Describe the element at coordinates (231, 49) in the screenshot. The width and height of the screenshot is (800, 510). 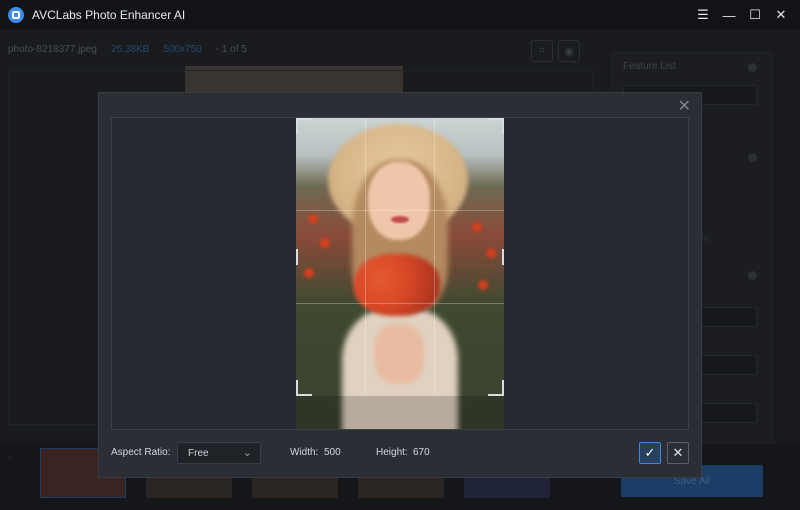
I see `page-counter: - 1 of 5` at that location.